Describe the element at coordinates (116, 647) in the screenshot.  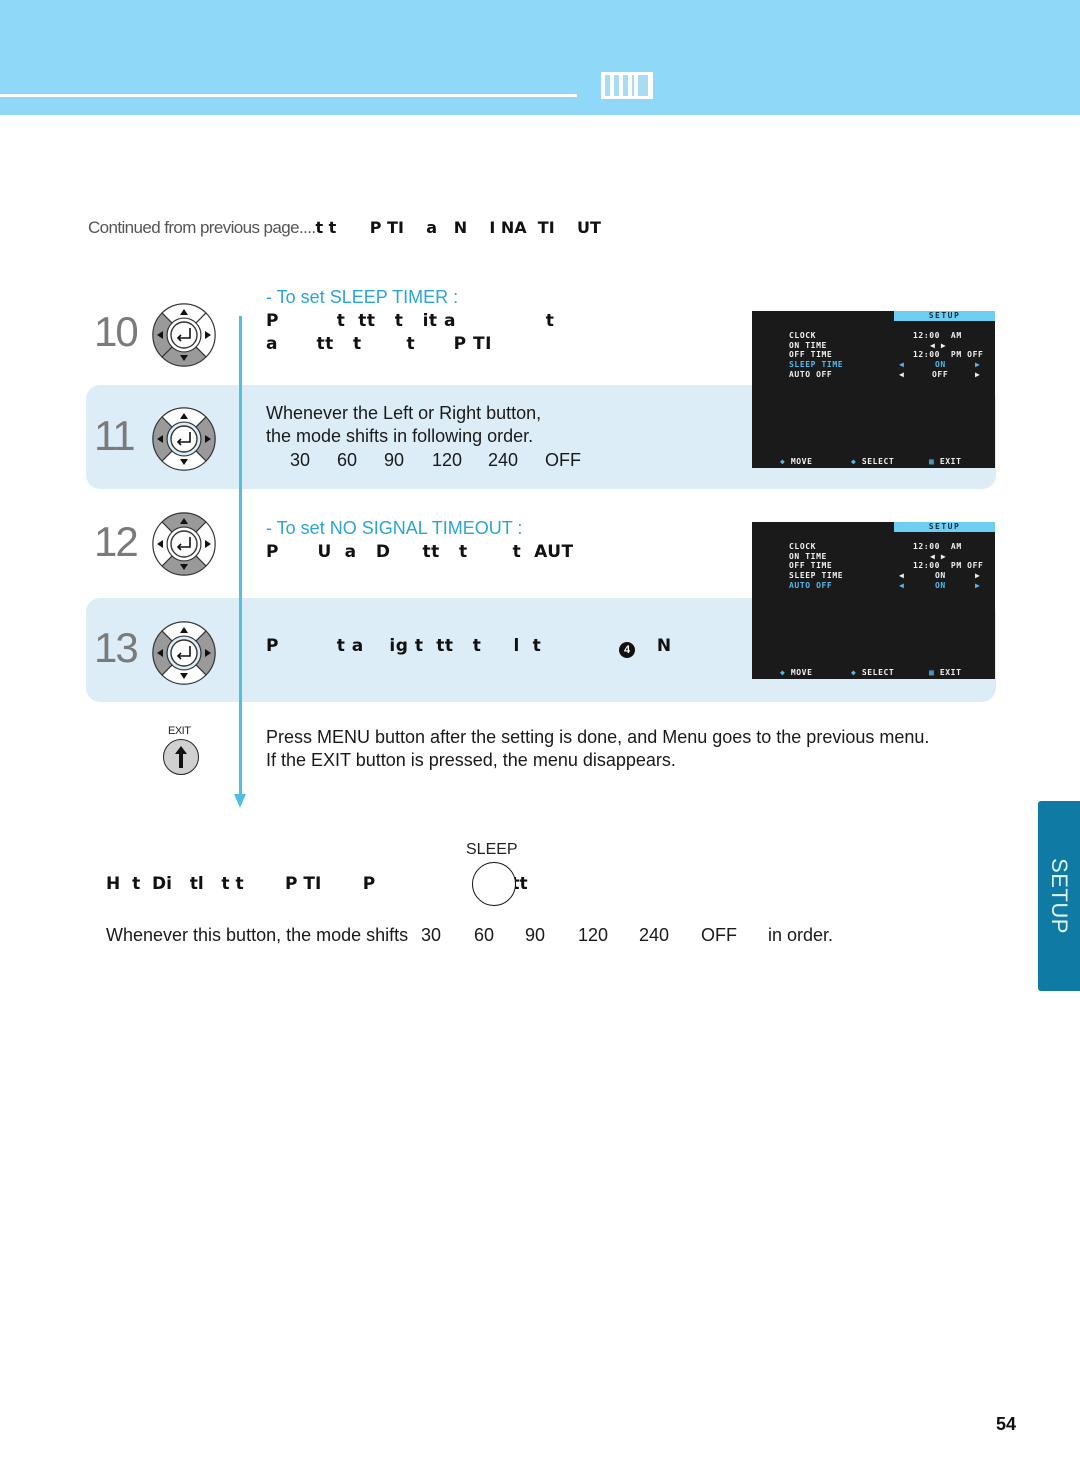
I see `step-number: 13` at that location.